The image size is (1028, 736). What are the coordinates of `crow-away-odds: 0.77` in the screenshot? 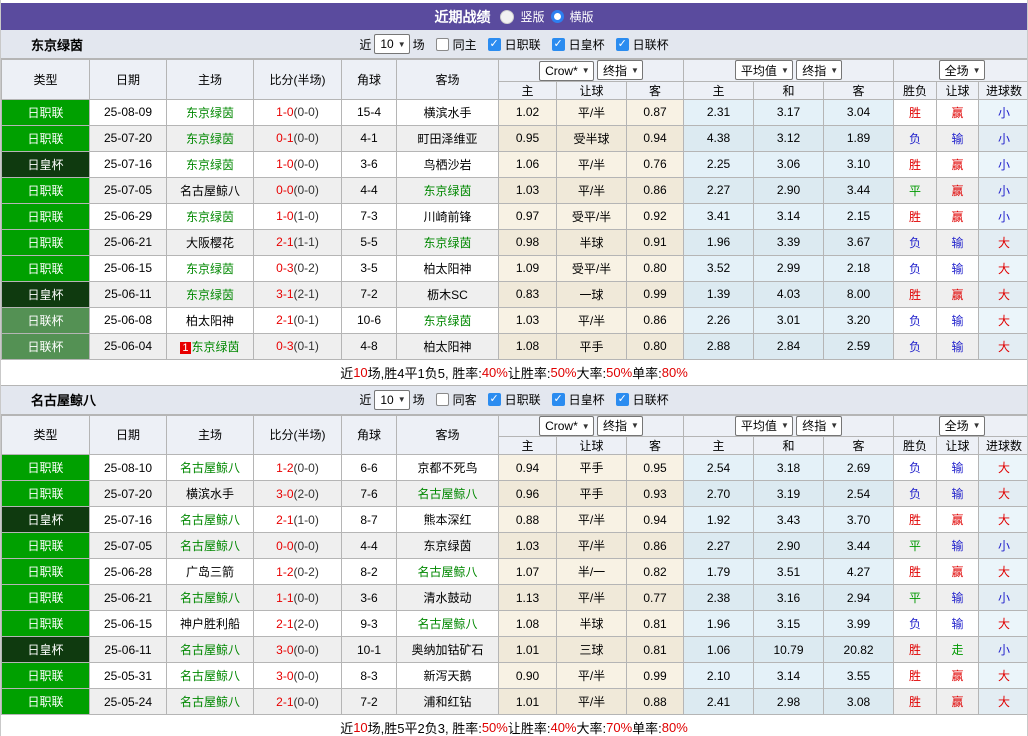 It's located at (655, 597).